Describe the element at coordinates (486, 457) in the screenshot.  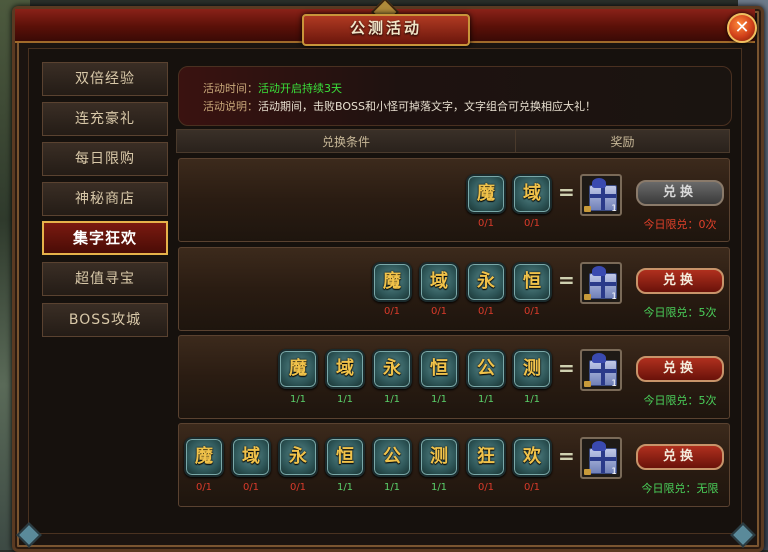
I see `word-tile: 狂` at that location.